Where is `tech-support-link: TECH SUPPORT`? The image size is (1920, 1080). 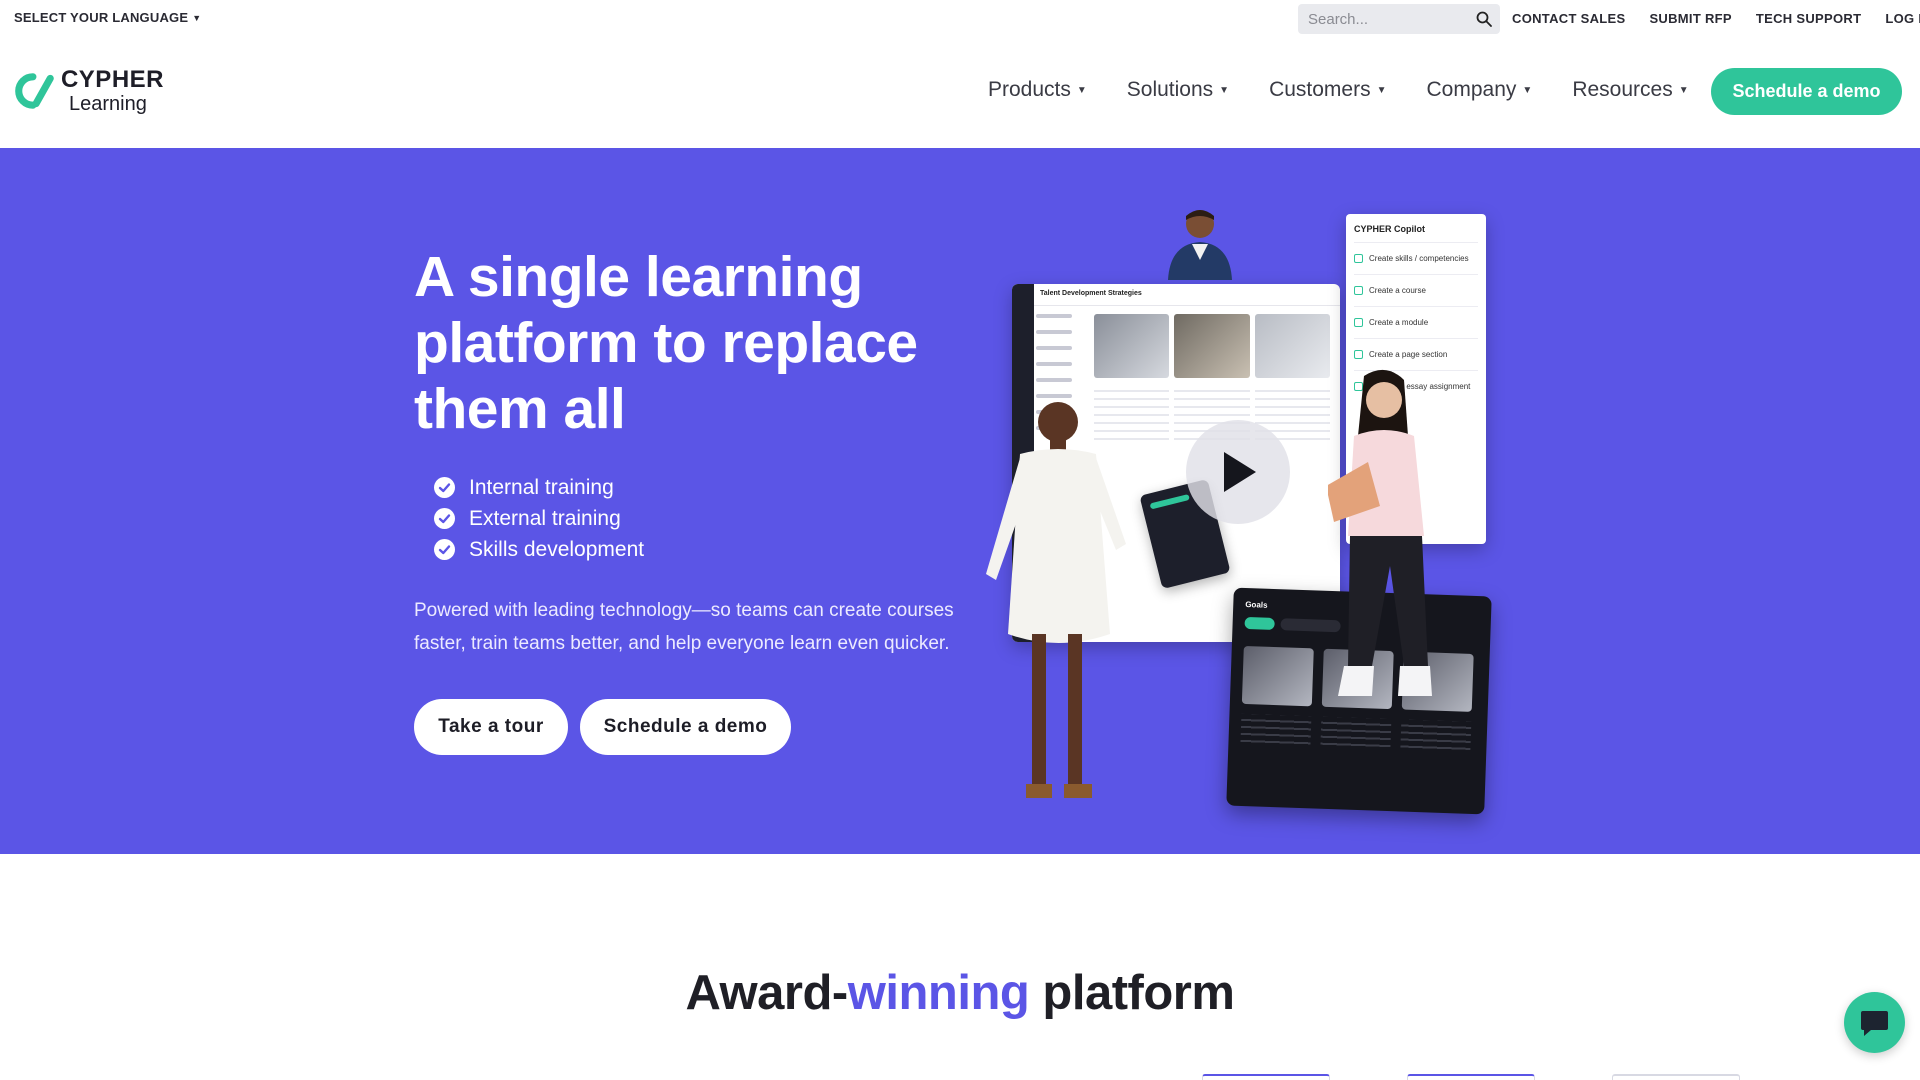 tech-support-link: TECH SUPPORT is located at coordinates (1808, 18).